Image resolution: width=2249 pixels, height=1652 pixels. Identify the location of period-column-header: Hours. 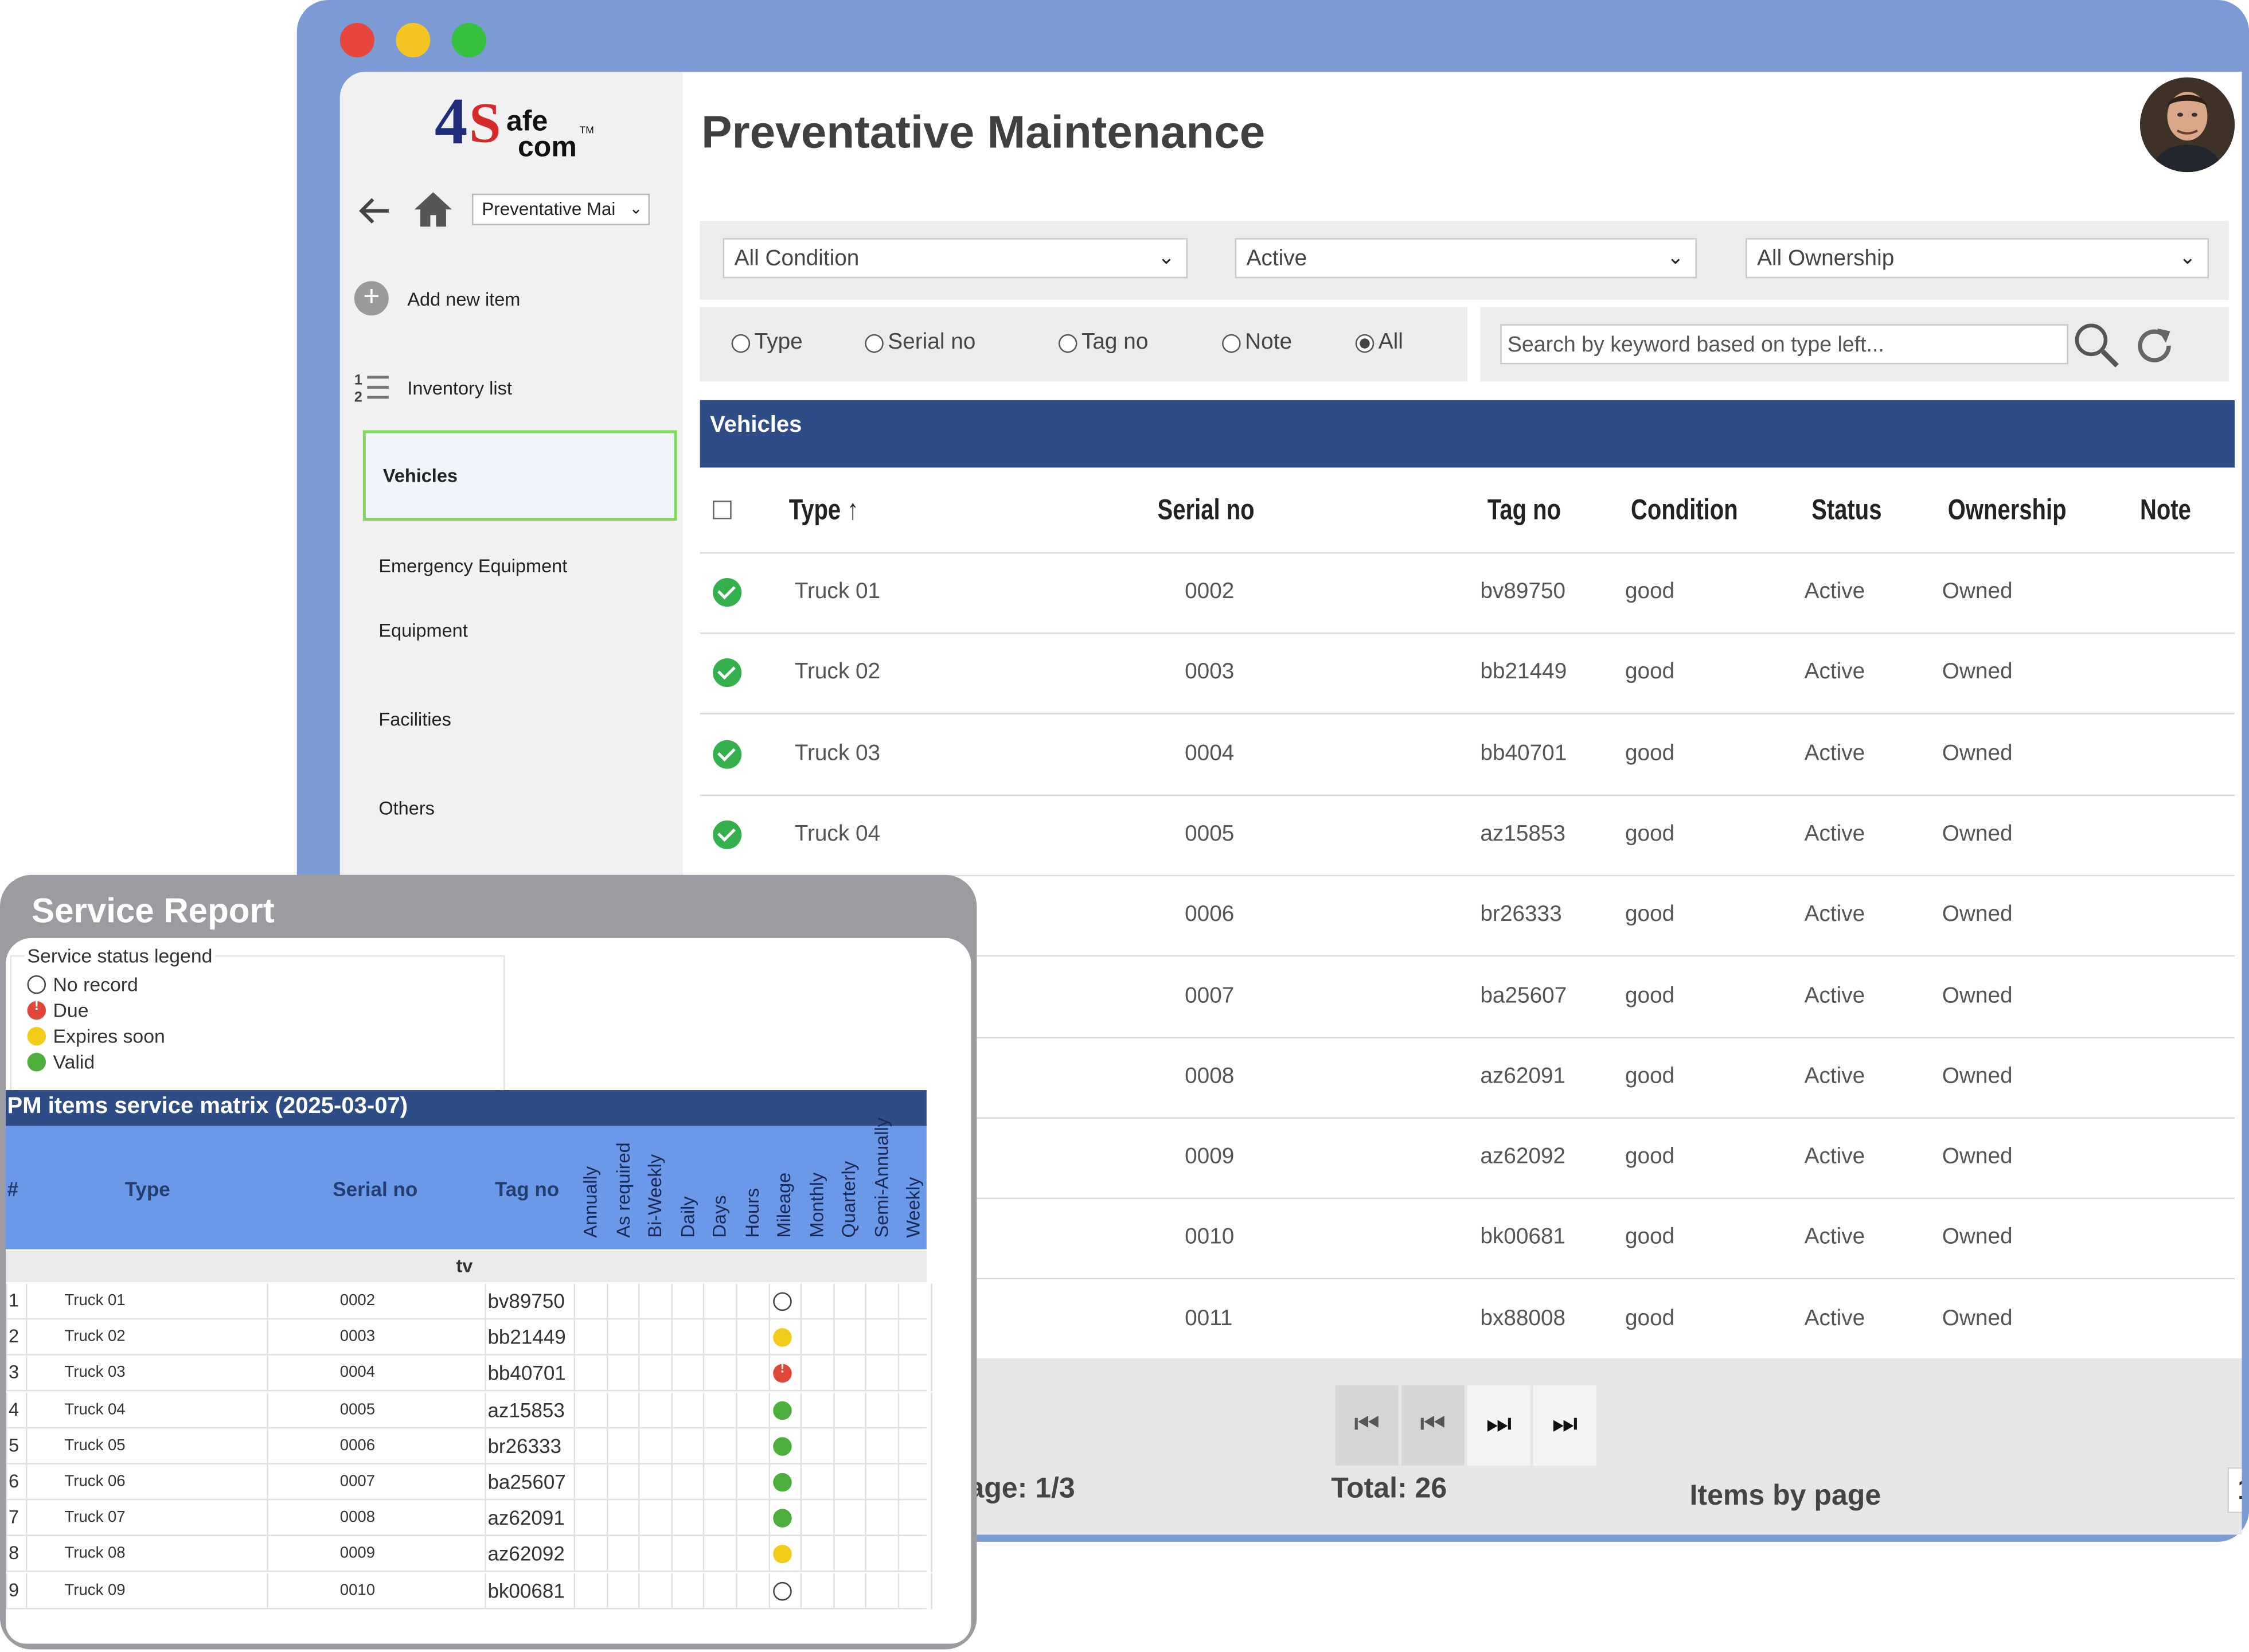
(751, 1213).